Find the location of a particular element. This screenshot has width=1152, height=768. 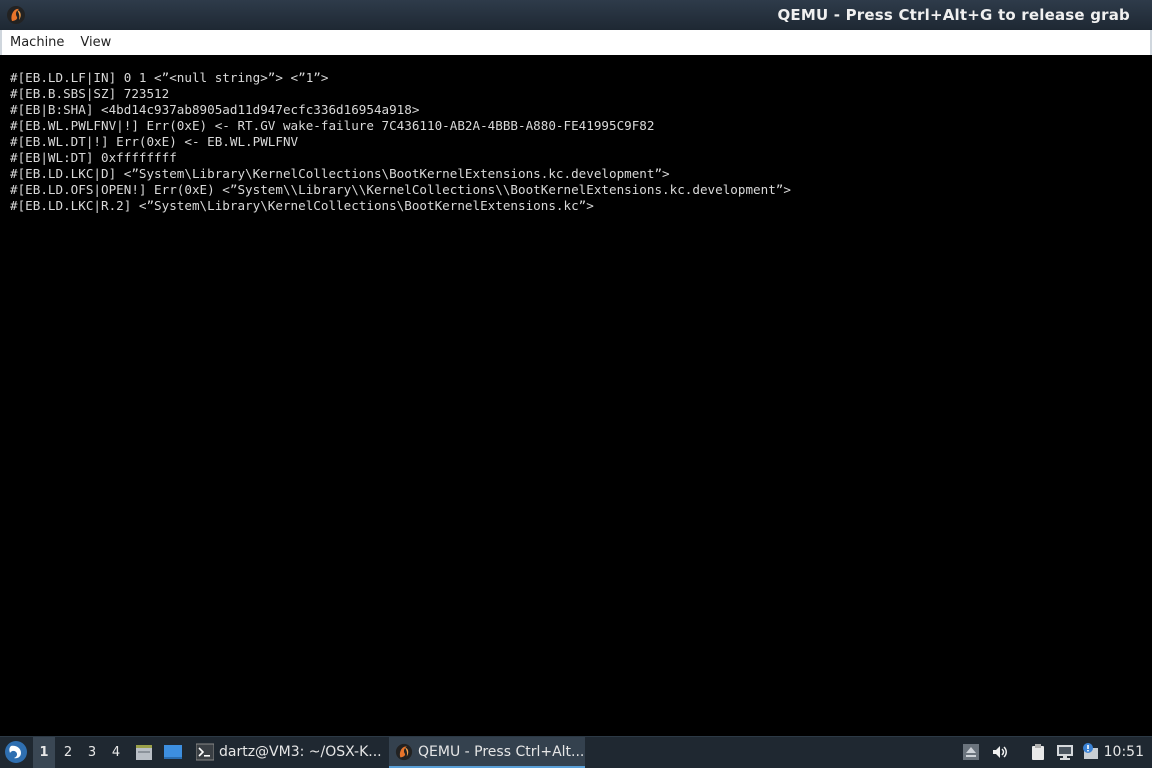

menu-machine: Machine is located at coordinates (37, 42).